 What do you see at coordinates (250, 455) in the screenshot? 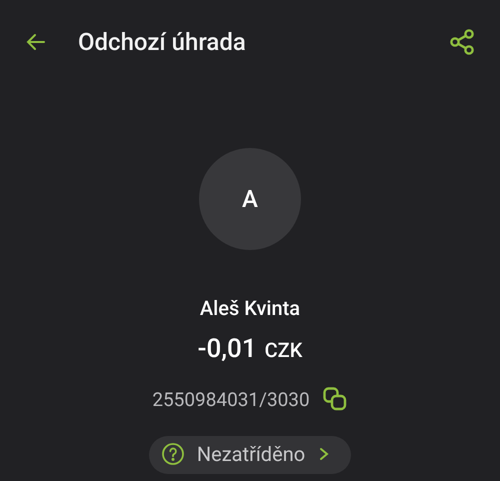
I see `category-chip: Nezatříděno` at bounding box center [250, 455].